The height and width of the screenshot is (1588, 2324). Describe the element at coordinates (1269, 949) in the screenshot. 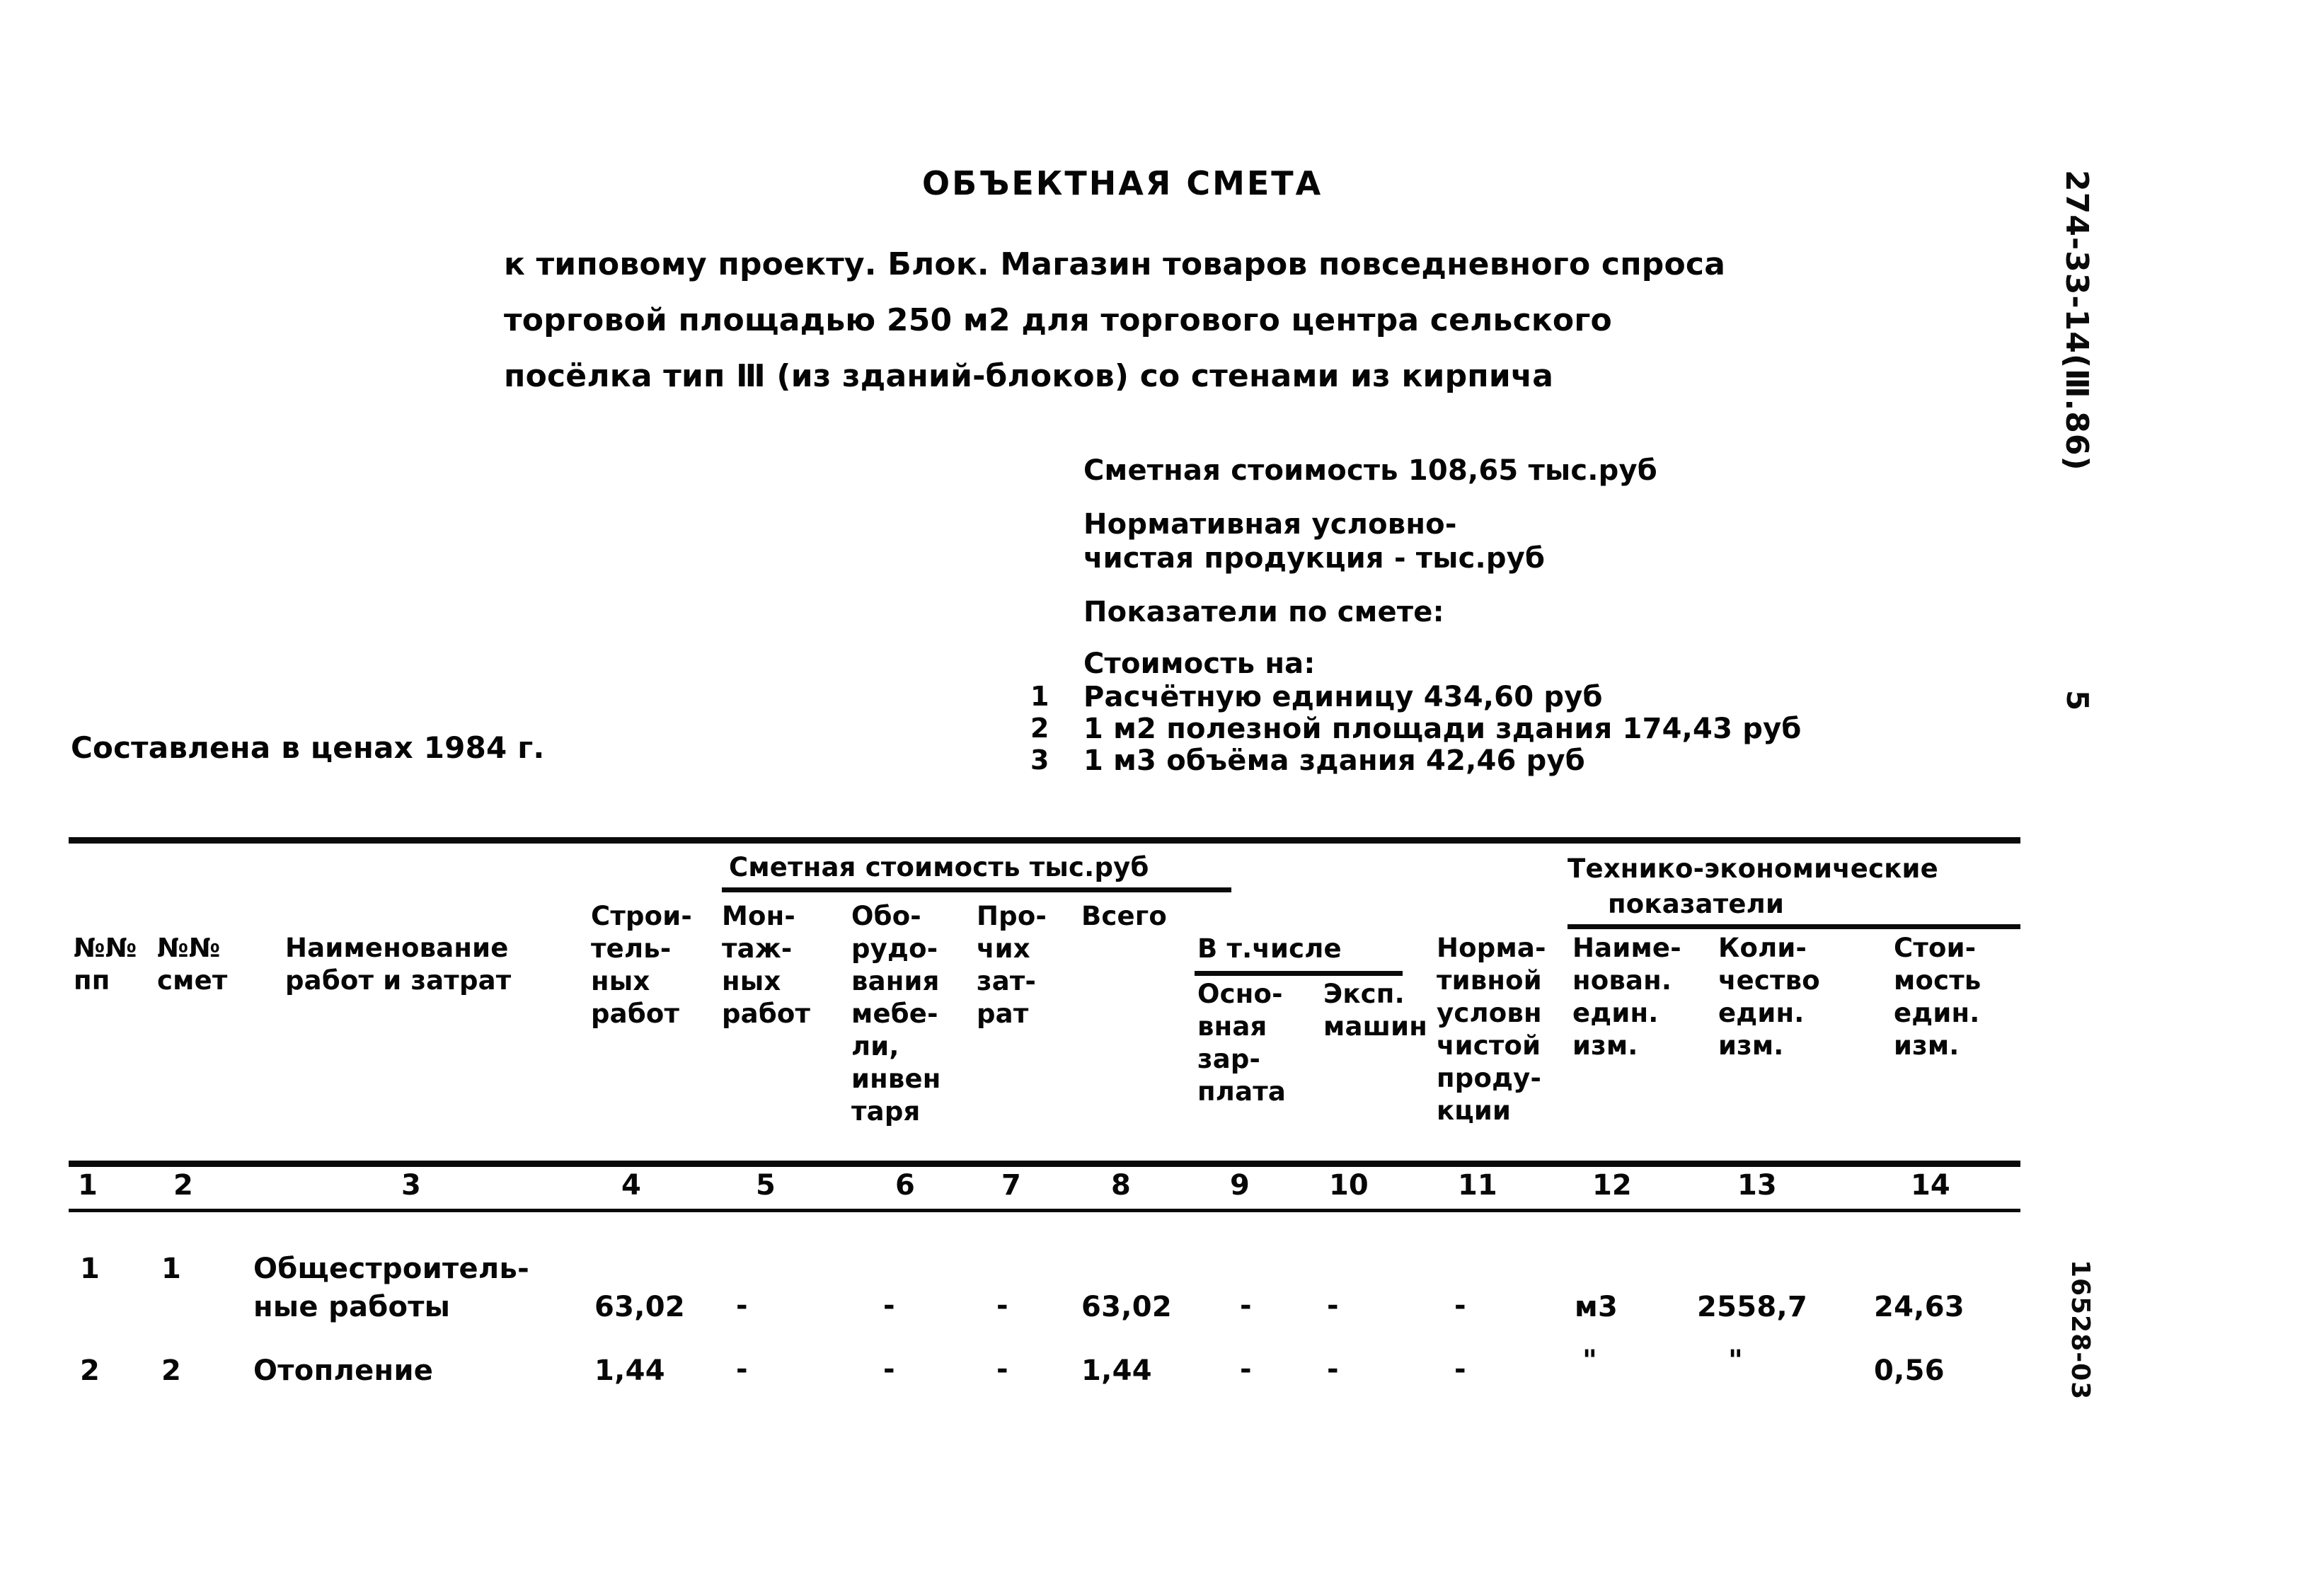

I see `group-header-among-which: В т.числе` at that location.